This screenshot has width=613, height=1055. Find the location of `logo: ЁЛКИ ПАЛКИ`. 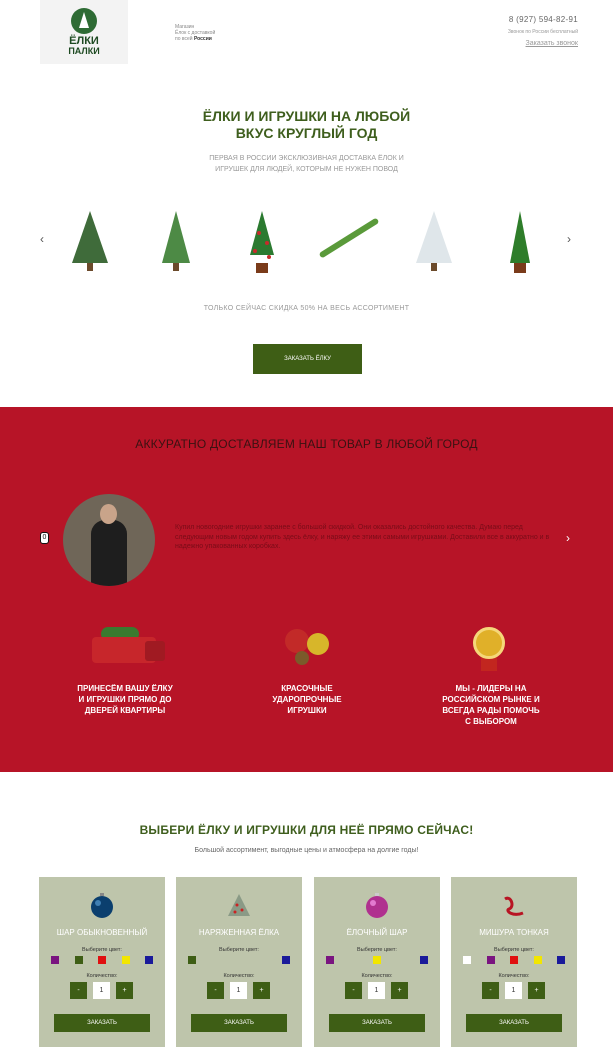

logo: ЁЛКИ ПАЛКИ is located at coordinates (84, 32).